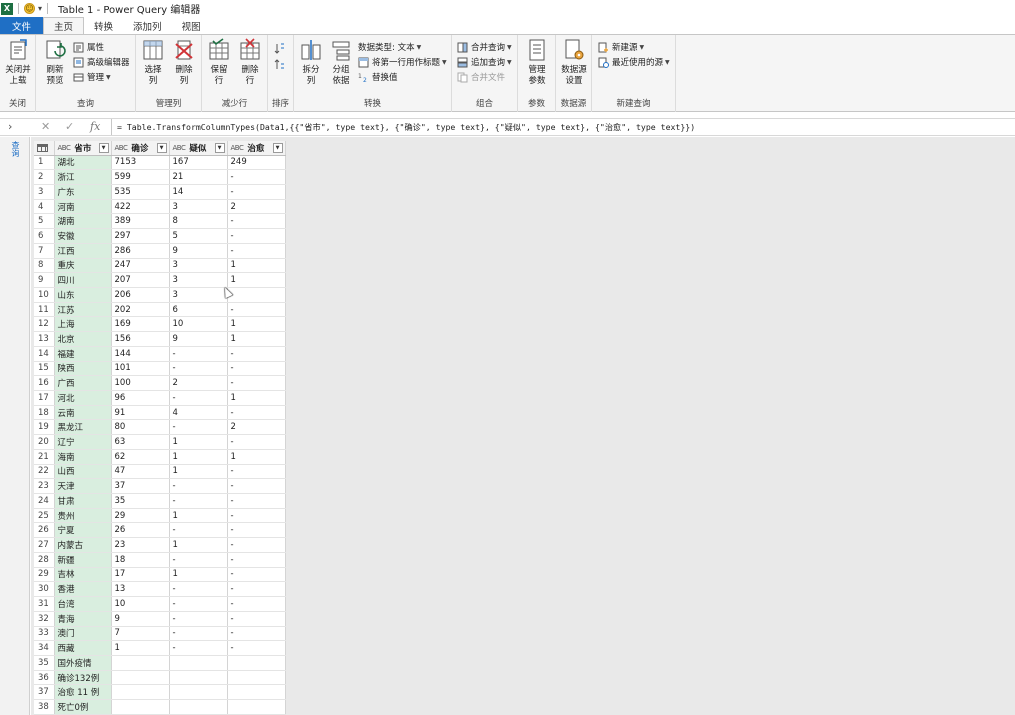 This screenshot has width=1015, height=715. I want to click on grid-cell: 144, so click(140, 354).